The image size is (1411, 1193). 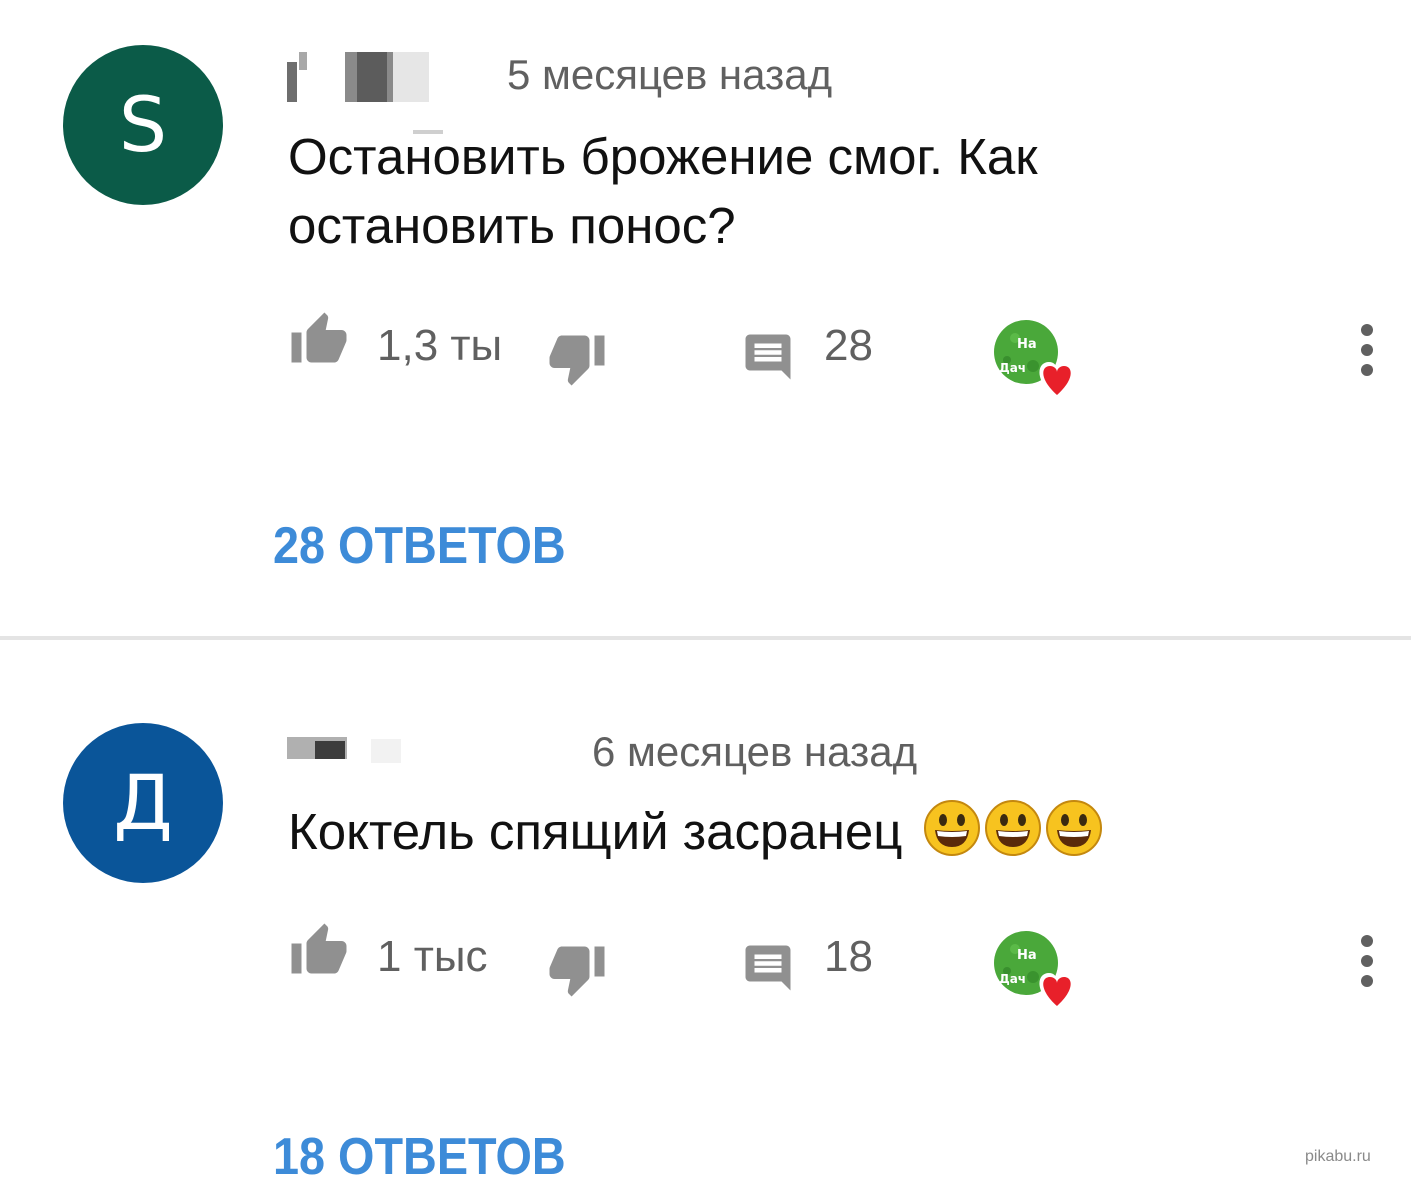 What do you see at coordinates (705, 965) in the screenshot?
I see `comment-actions: 1 тыс 18 На Дач` at bounding box center [705, 965].